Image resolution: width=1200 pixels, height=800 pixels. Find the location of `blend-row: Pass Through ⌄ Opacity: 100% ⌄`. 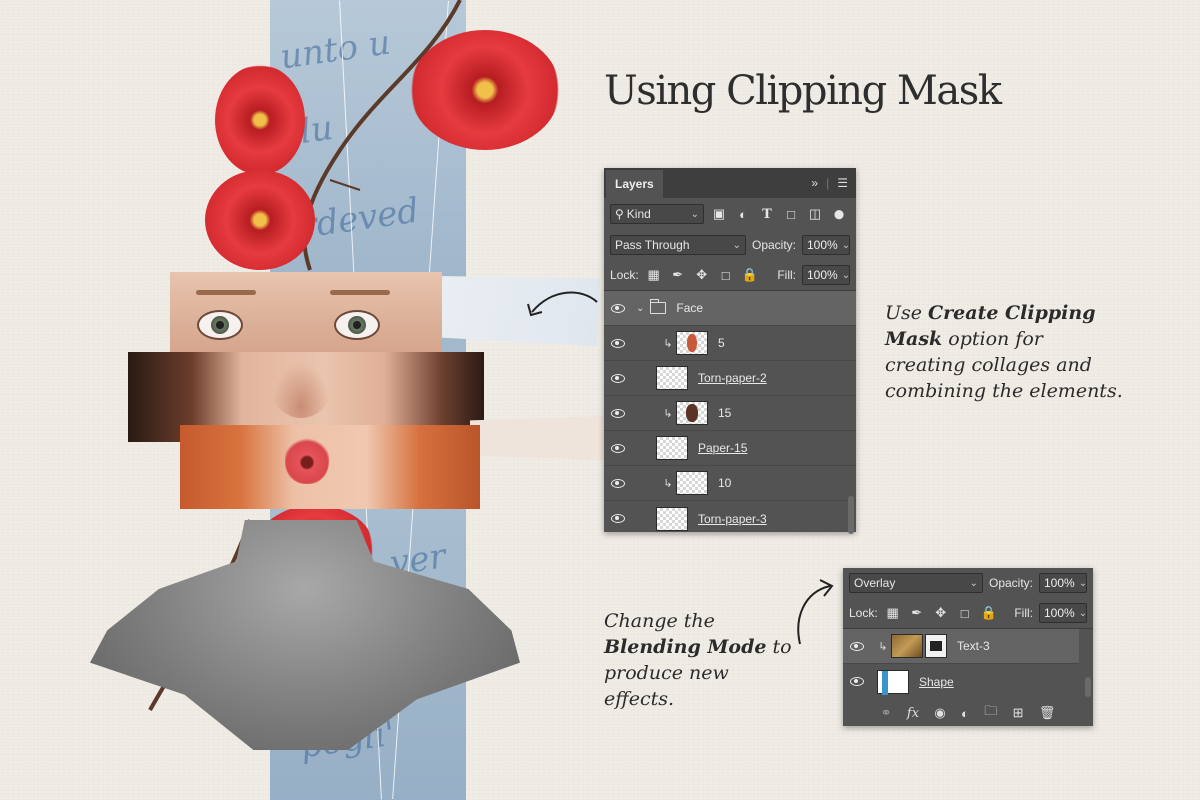

blend-row: Pass Through ⌄ Opacity: 100% ⌄ is located at coordinates (730, 245).